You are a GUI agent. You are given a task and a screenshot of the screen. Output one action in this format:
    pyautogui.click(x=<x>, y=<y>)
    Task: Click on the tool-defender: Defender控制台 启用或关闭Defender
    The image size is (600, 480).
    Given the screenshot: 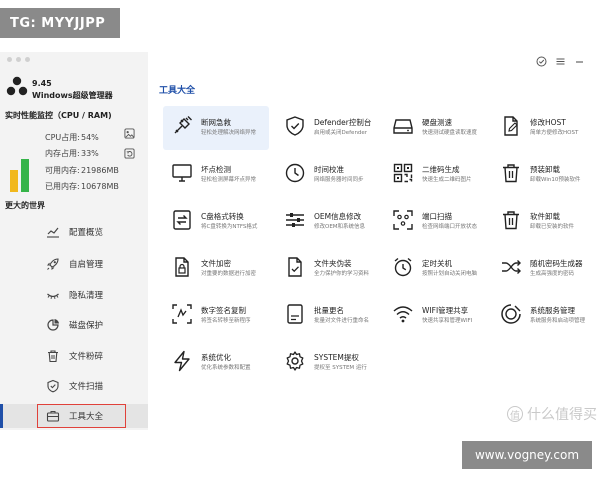 What is the action you would take?
    pyautogui.click(x=329, y=128)
    